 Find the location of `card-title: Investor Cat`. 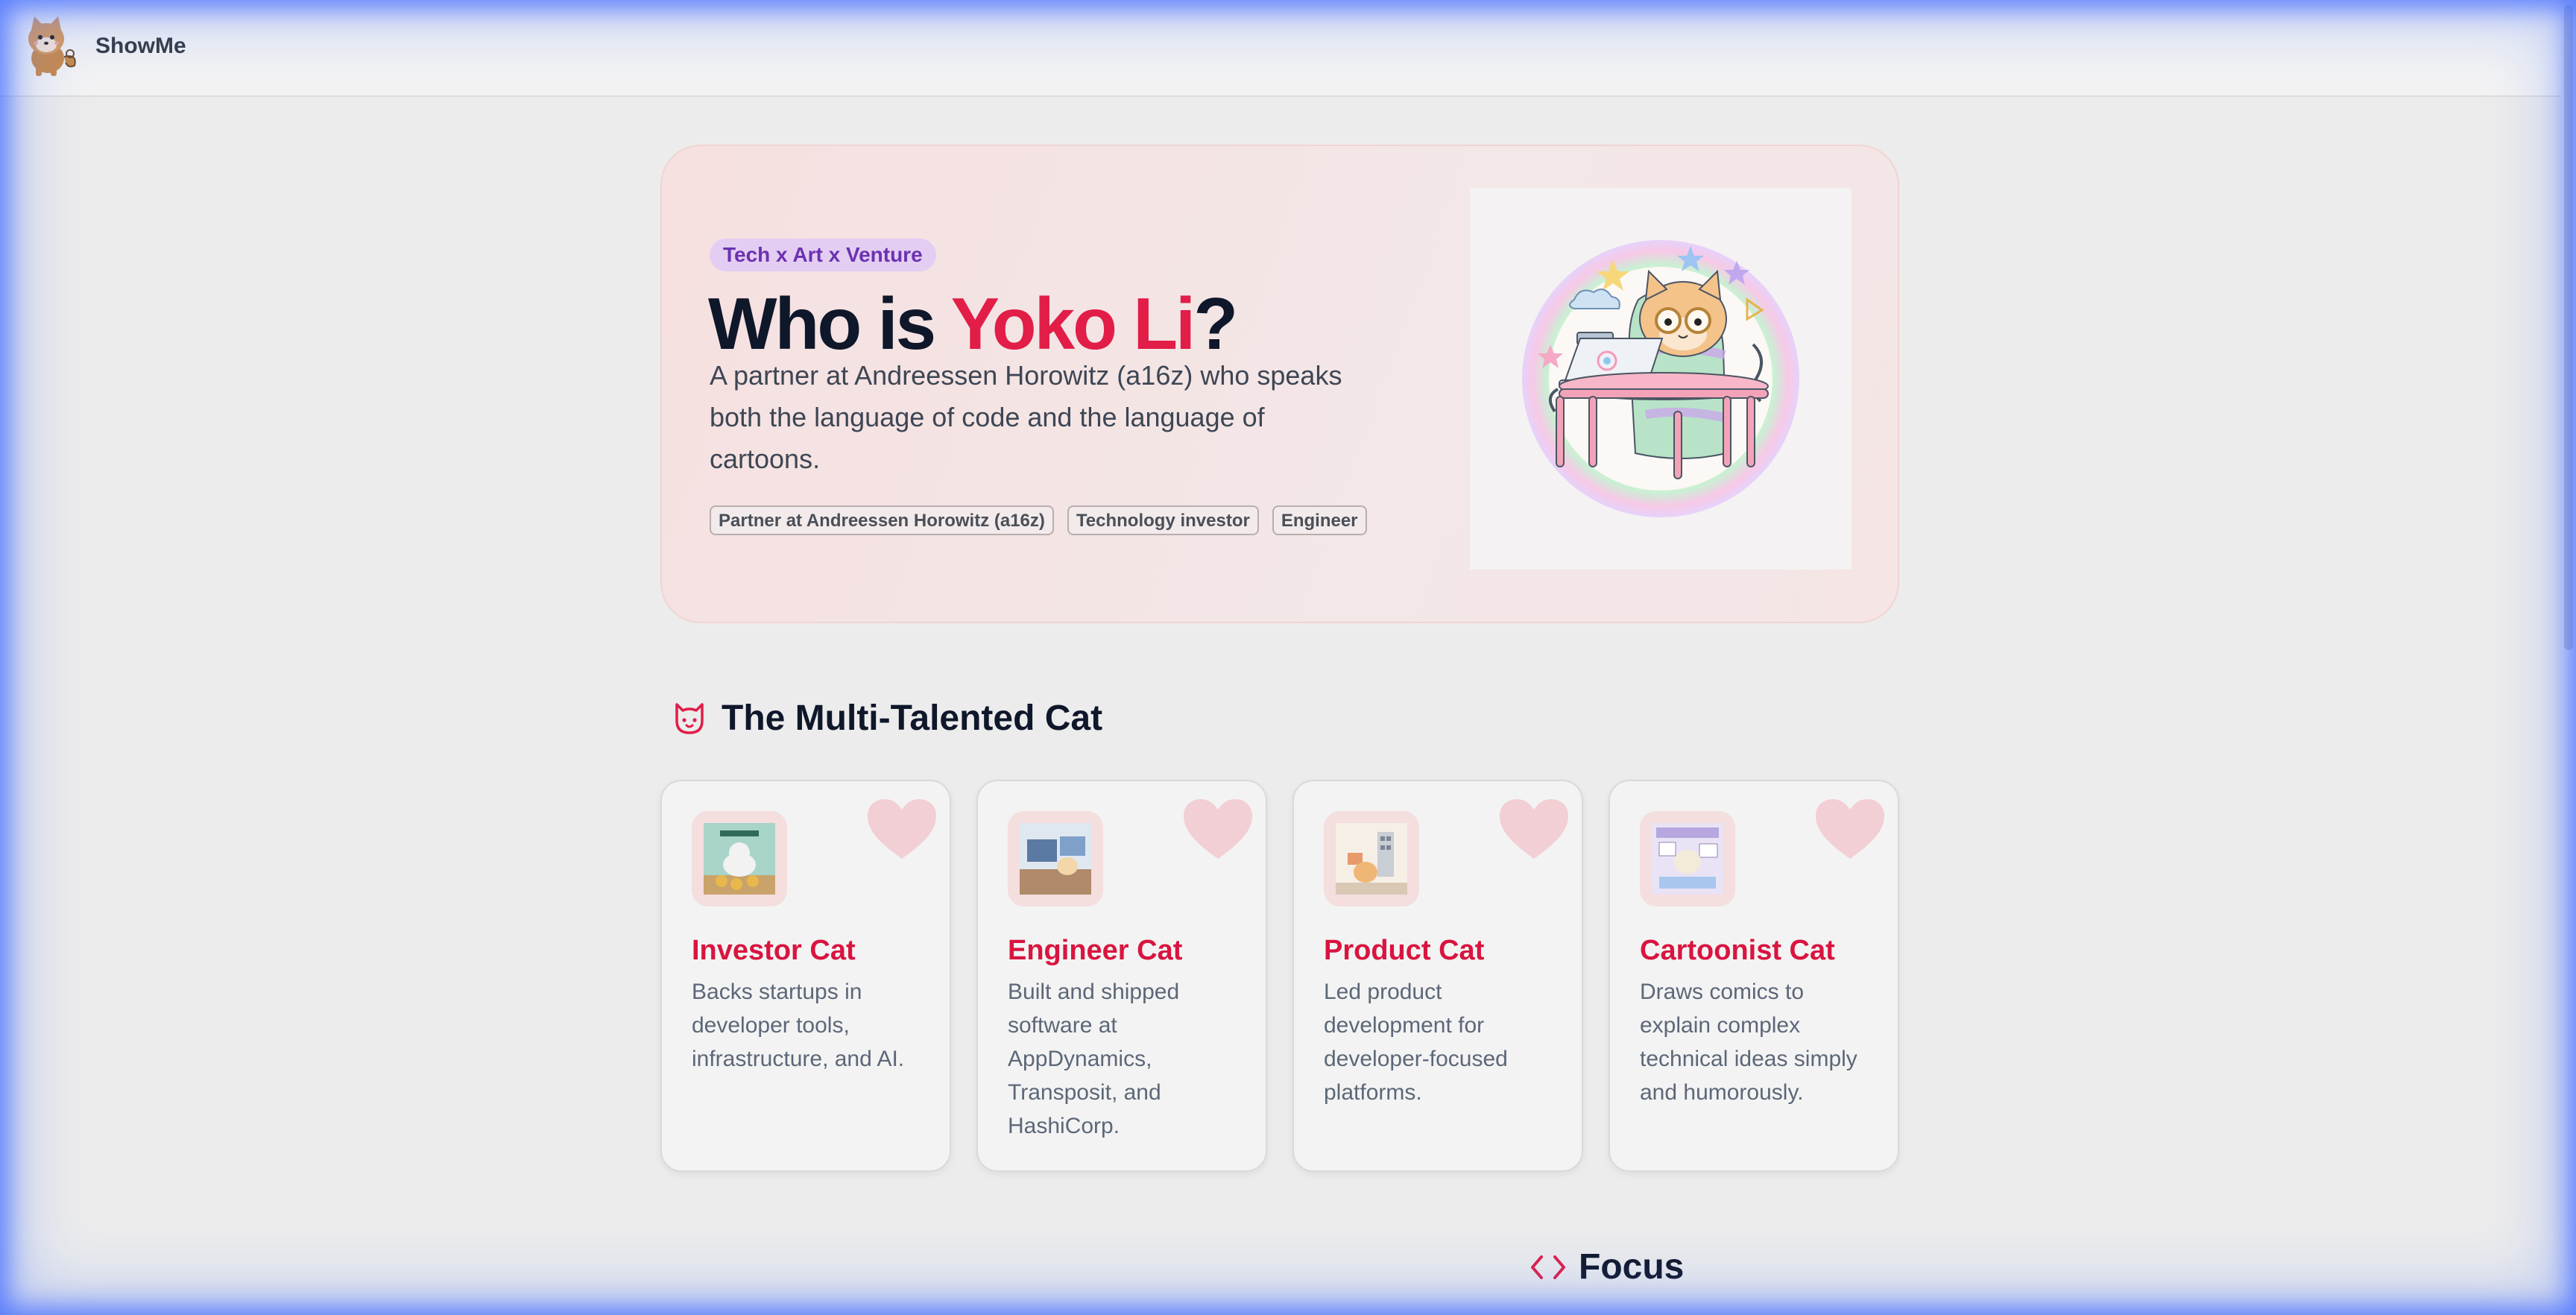

card-title: Investor Cat is located at coordinates (774, 951).